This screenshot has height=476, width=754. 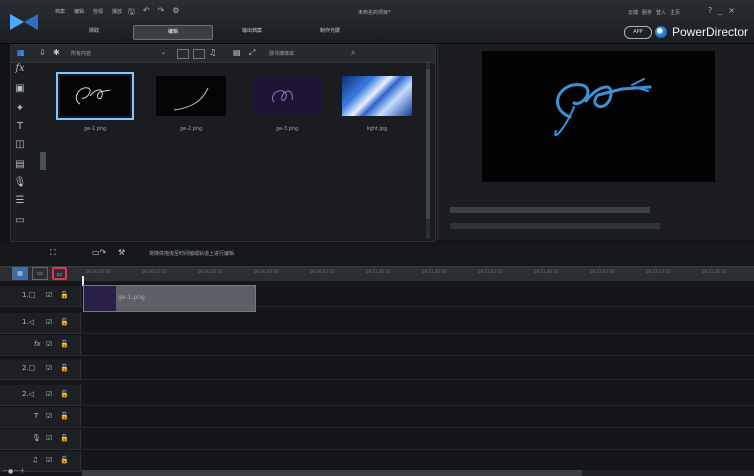 What do you see at coordinates (175, 13) in the screenshot?
I see `settings-icon: ⚙` at bounding box center [175, 13].